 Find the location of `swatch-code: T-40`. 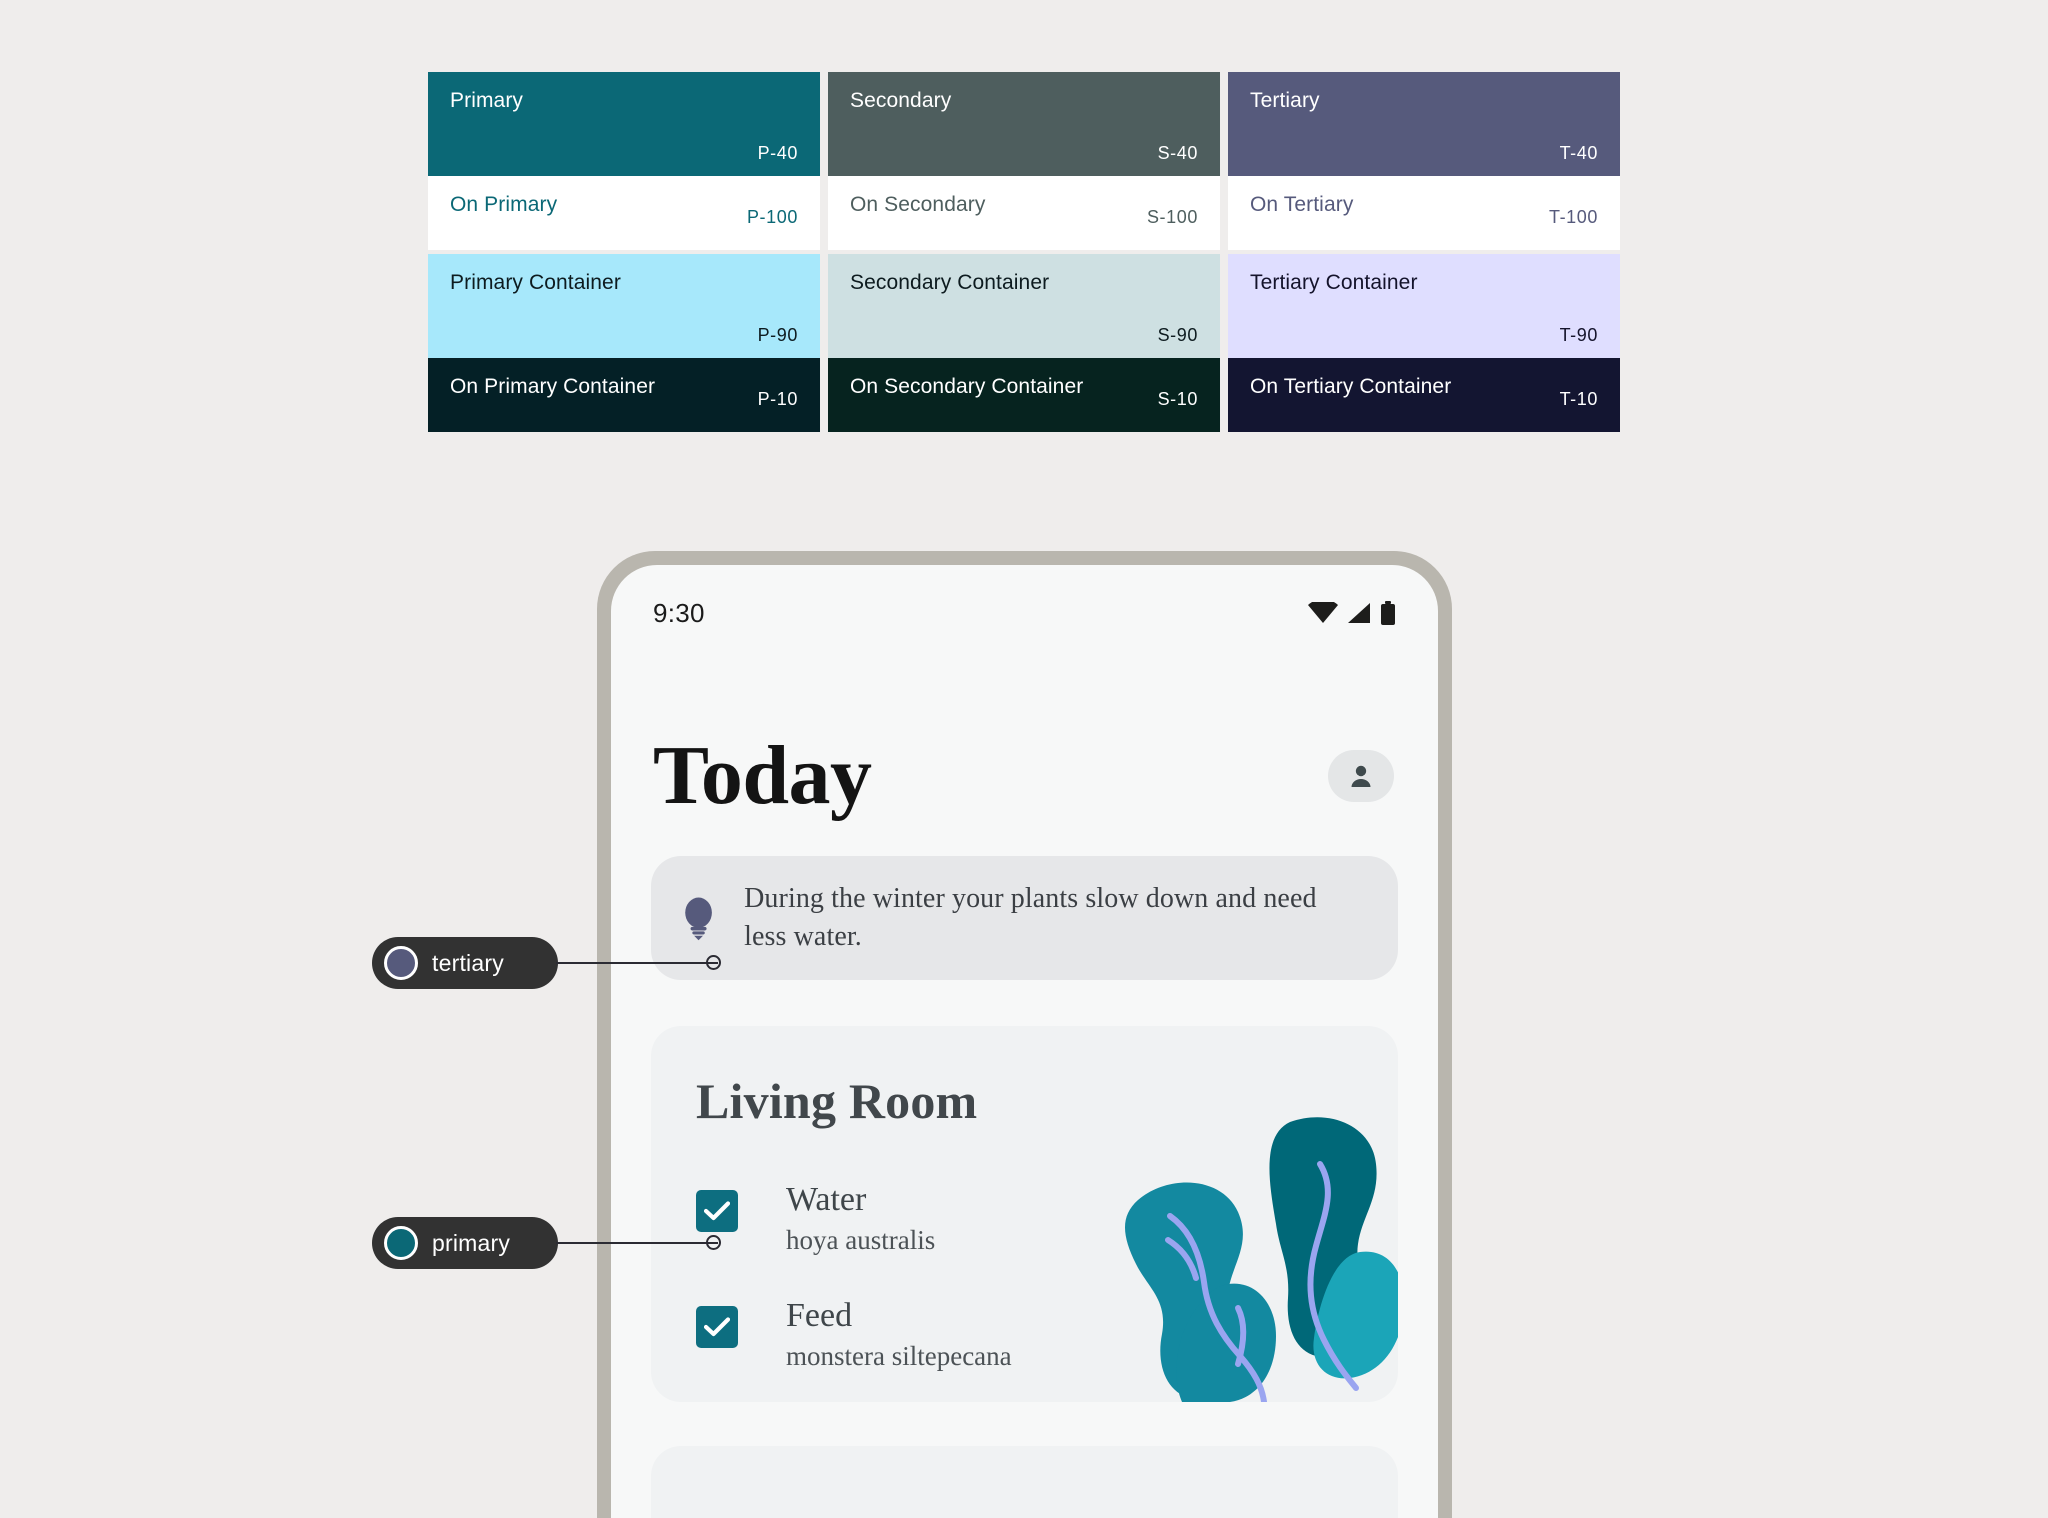

swatch-code: T-40 is located at coordinates (1578, 153).